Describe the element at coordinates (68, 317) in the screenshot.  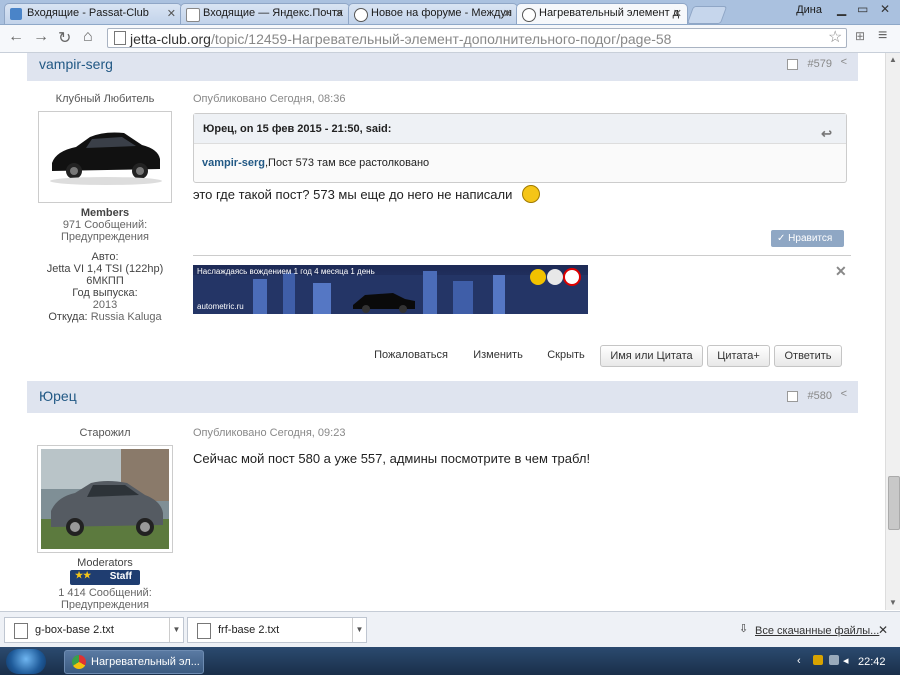
I see `from-label: Откуда:` at that location.